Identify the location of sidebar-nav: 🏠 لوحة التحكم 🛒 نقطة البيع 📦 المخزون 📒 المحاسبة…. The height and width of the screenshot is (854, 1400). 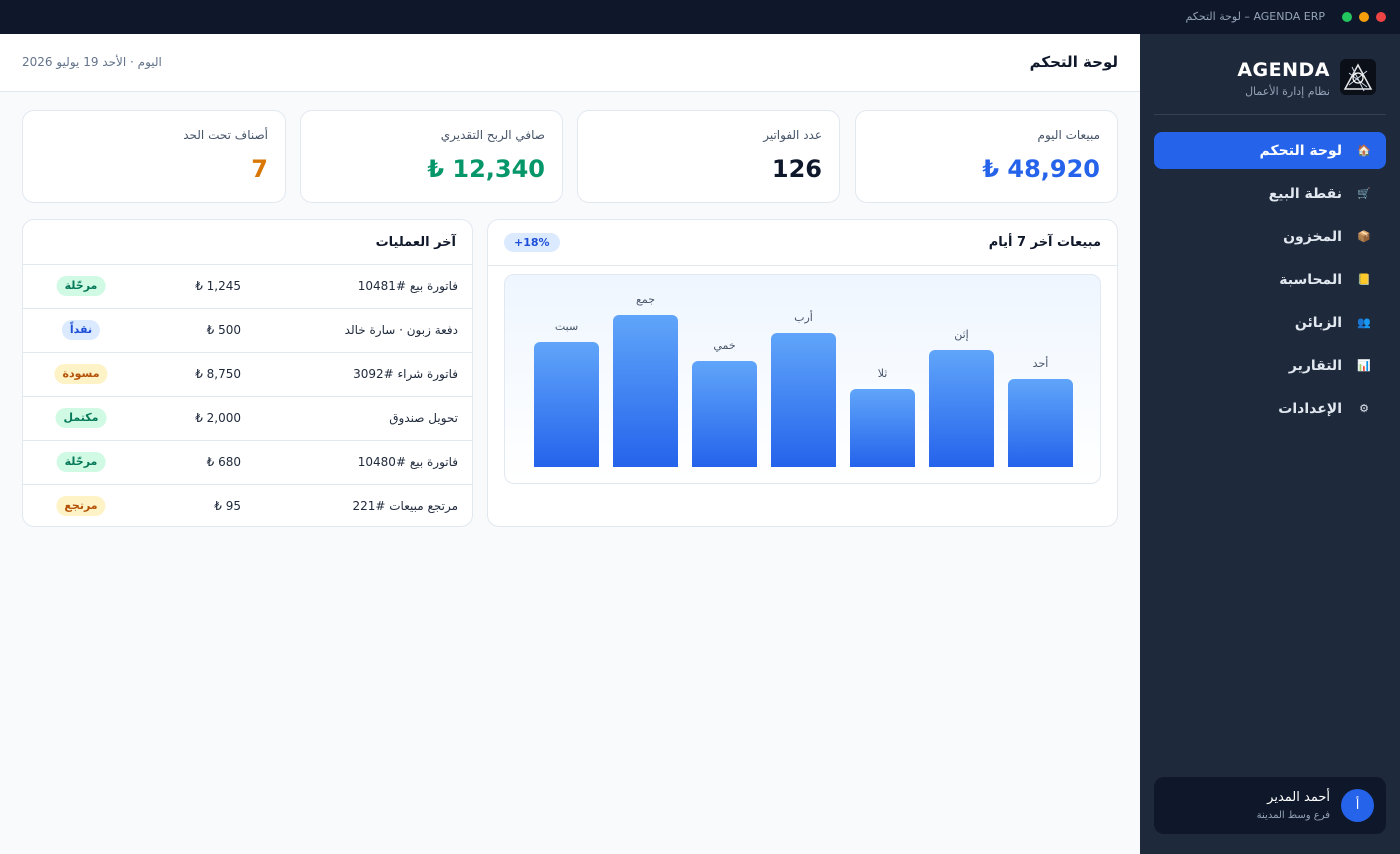
(1270, 282).